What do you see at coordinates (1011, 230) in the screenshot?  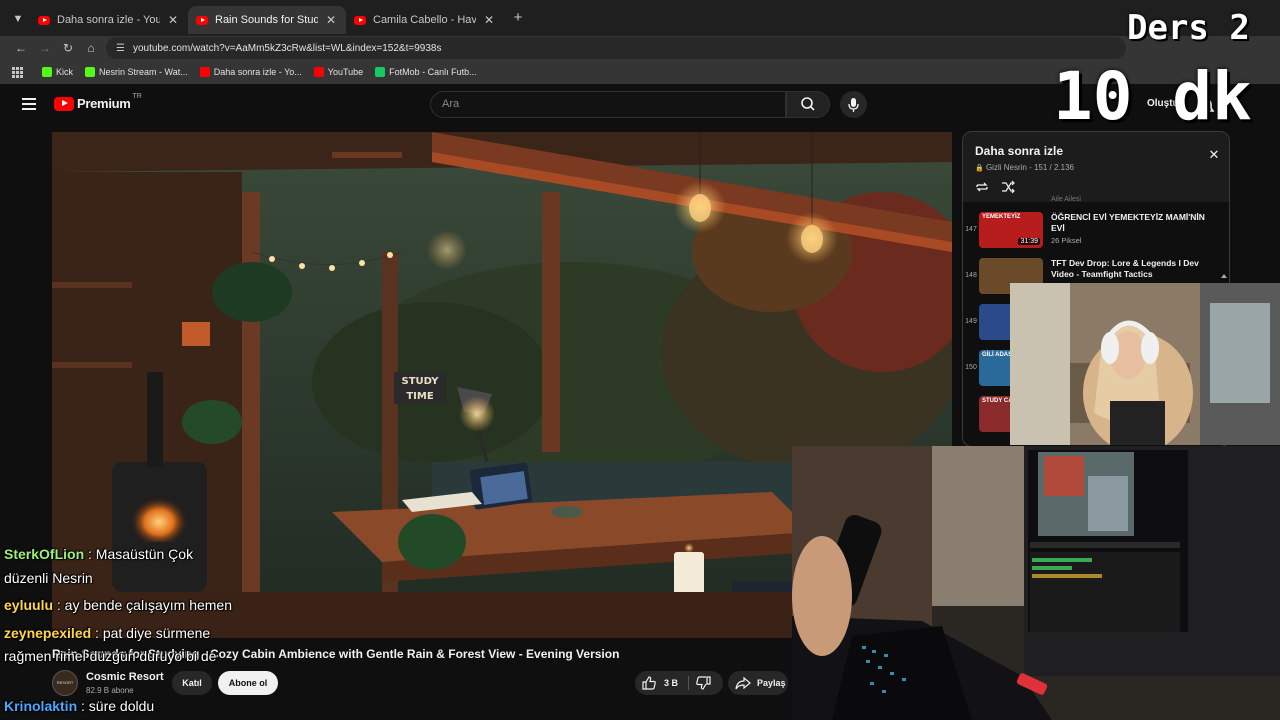 I see `playlist-item-thumbnail: YEMEKTEYİZ 31:39` at bounding box center [1011, 230].